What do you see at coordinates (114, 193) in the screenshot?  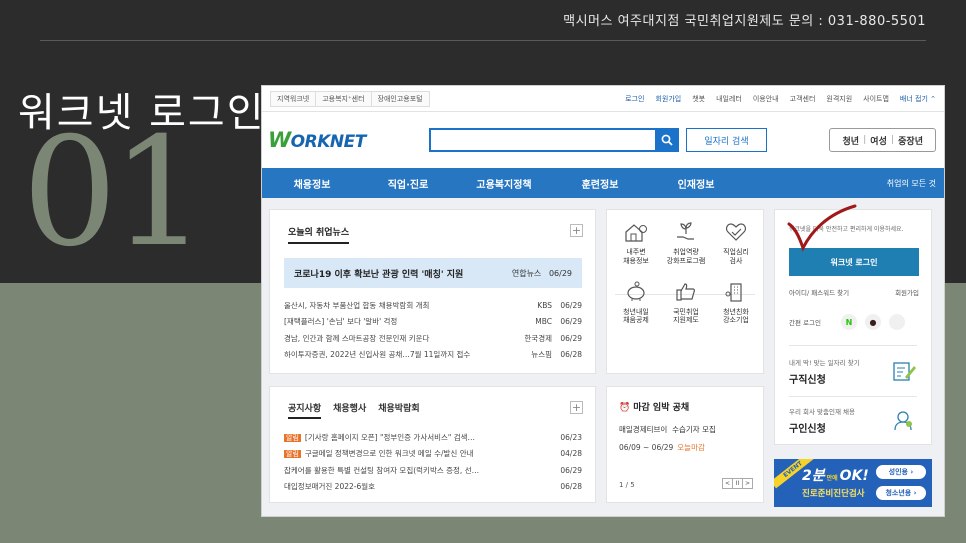 I see `slide-number: 01` at bounding box center [114, 193].